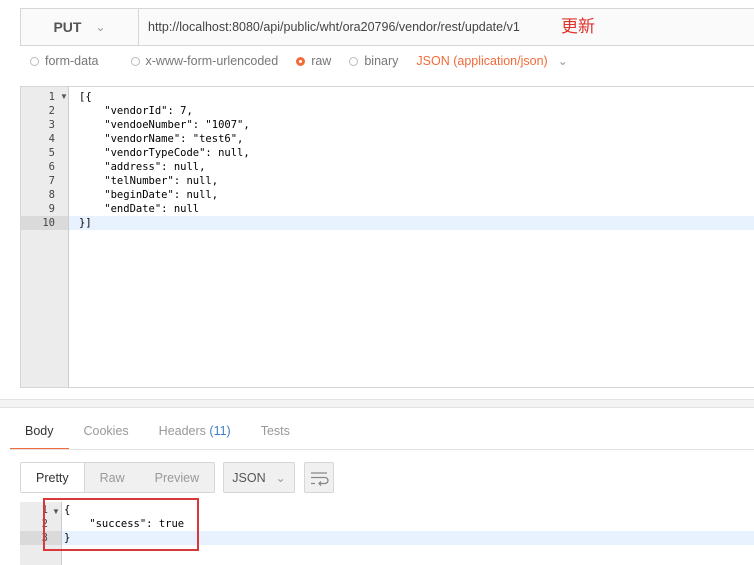 This screenshot has height=565, width=754. What do you see at coordinates (482, 61) in the screenshot?
I see `content-type-label: JSON (application/json)` at bounding box center [482, 61].